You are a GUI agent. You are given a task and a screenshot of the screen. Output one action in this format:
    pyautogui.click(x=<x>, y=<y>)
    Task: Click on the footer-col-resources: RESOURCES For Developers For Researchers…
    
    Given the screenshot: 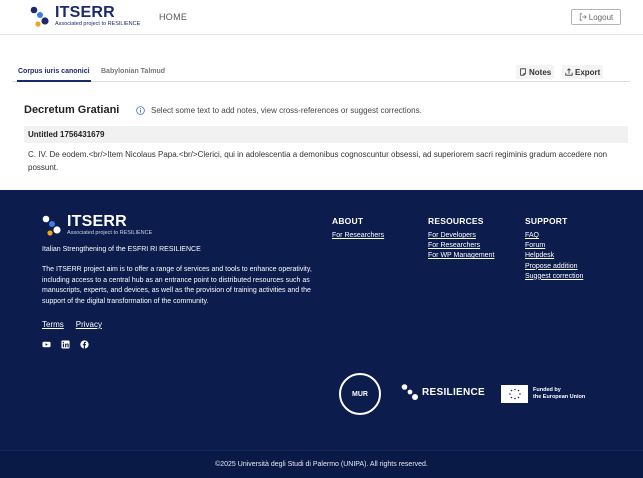 What is the action you would take?
    pyautogui.click(x=461, y=239)
    